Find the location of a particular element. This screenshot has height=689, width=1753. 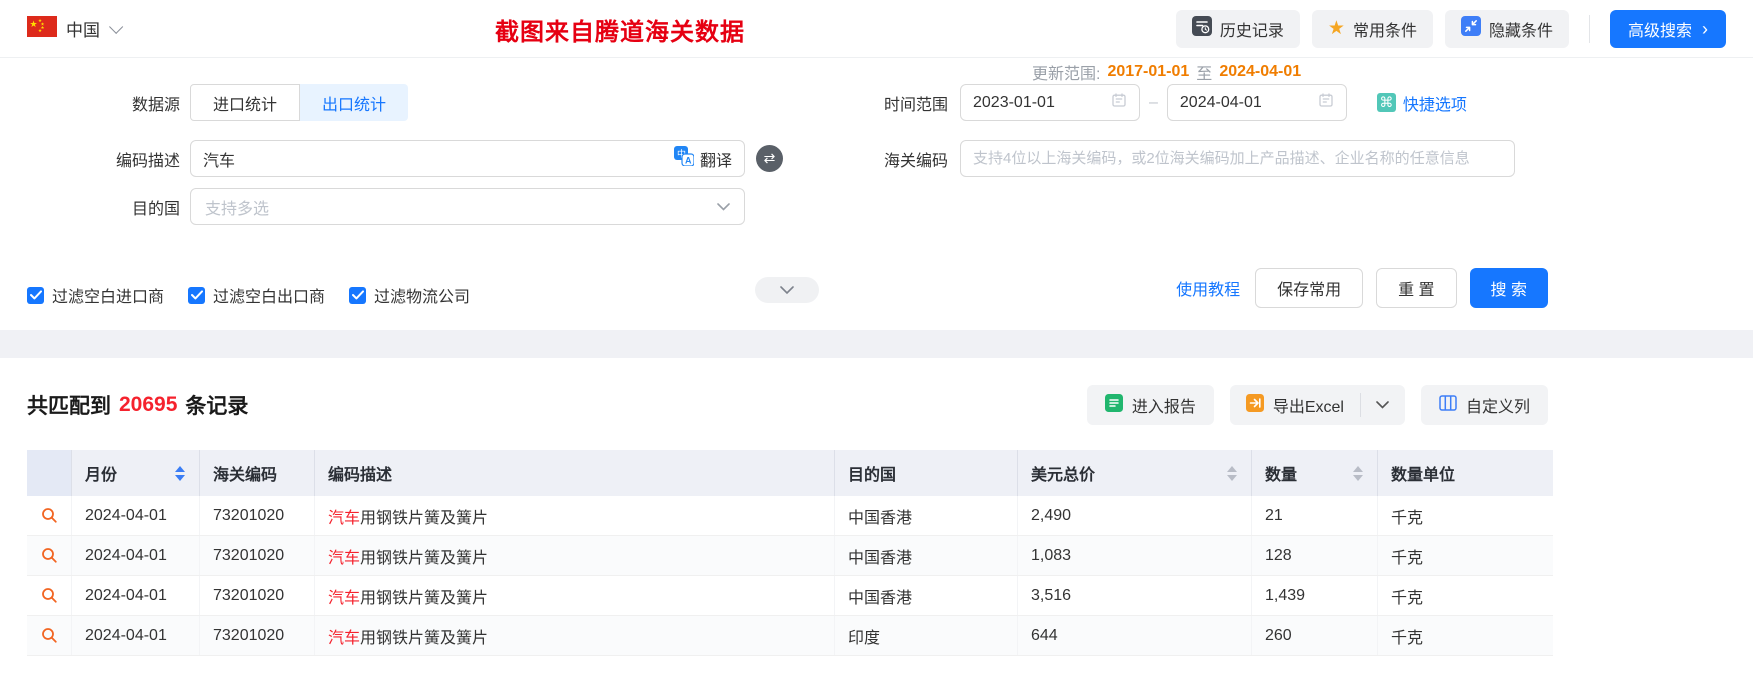

topbar-actions: 历史记录 ★ 常用条件 隐藏条件 高级搜索 › is located at coordinates (1450, 28).